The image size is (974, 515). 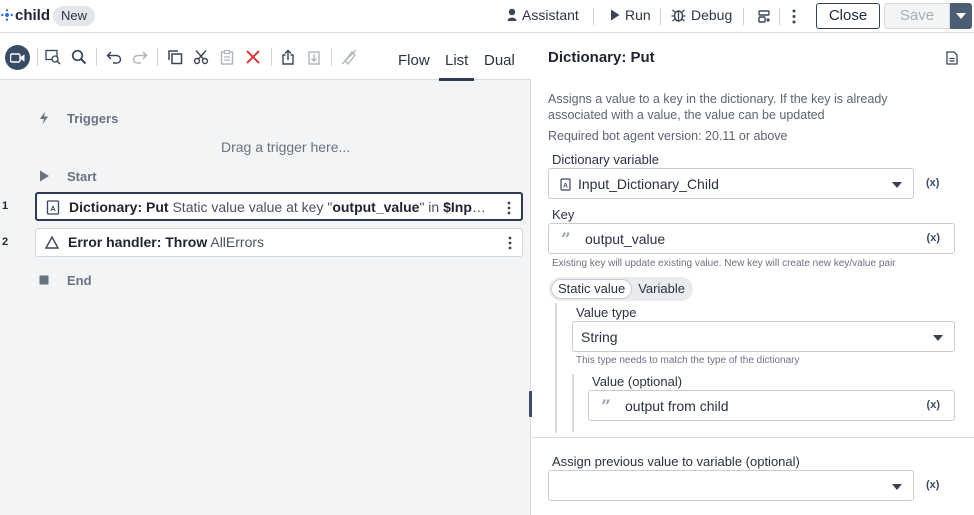 I want to click on more-options-icon, so click(x=794, y=16).